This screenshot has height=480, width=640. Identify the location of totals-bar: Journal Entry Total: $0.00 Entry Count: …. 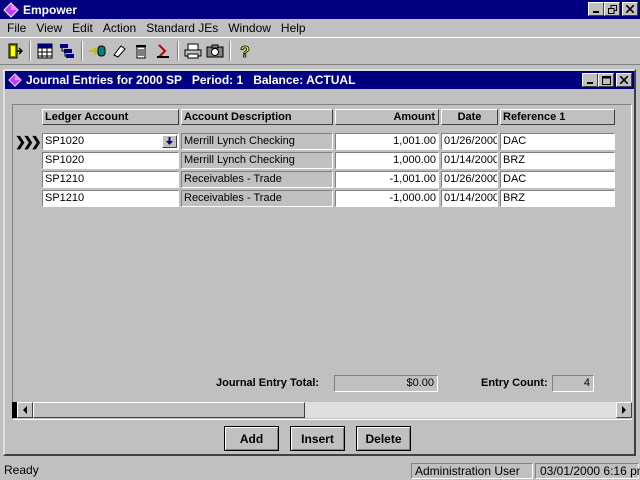
(322, 384).